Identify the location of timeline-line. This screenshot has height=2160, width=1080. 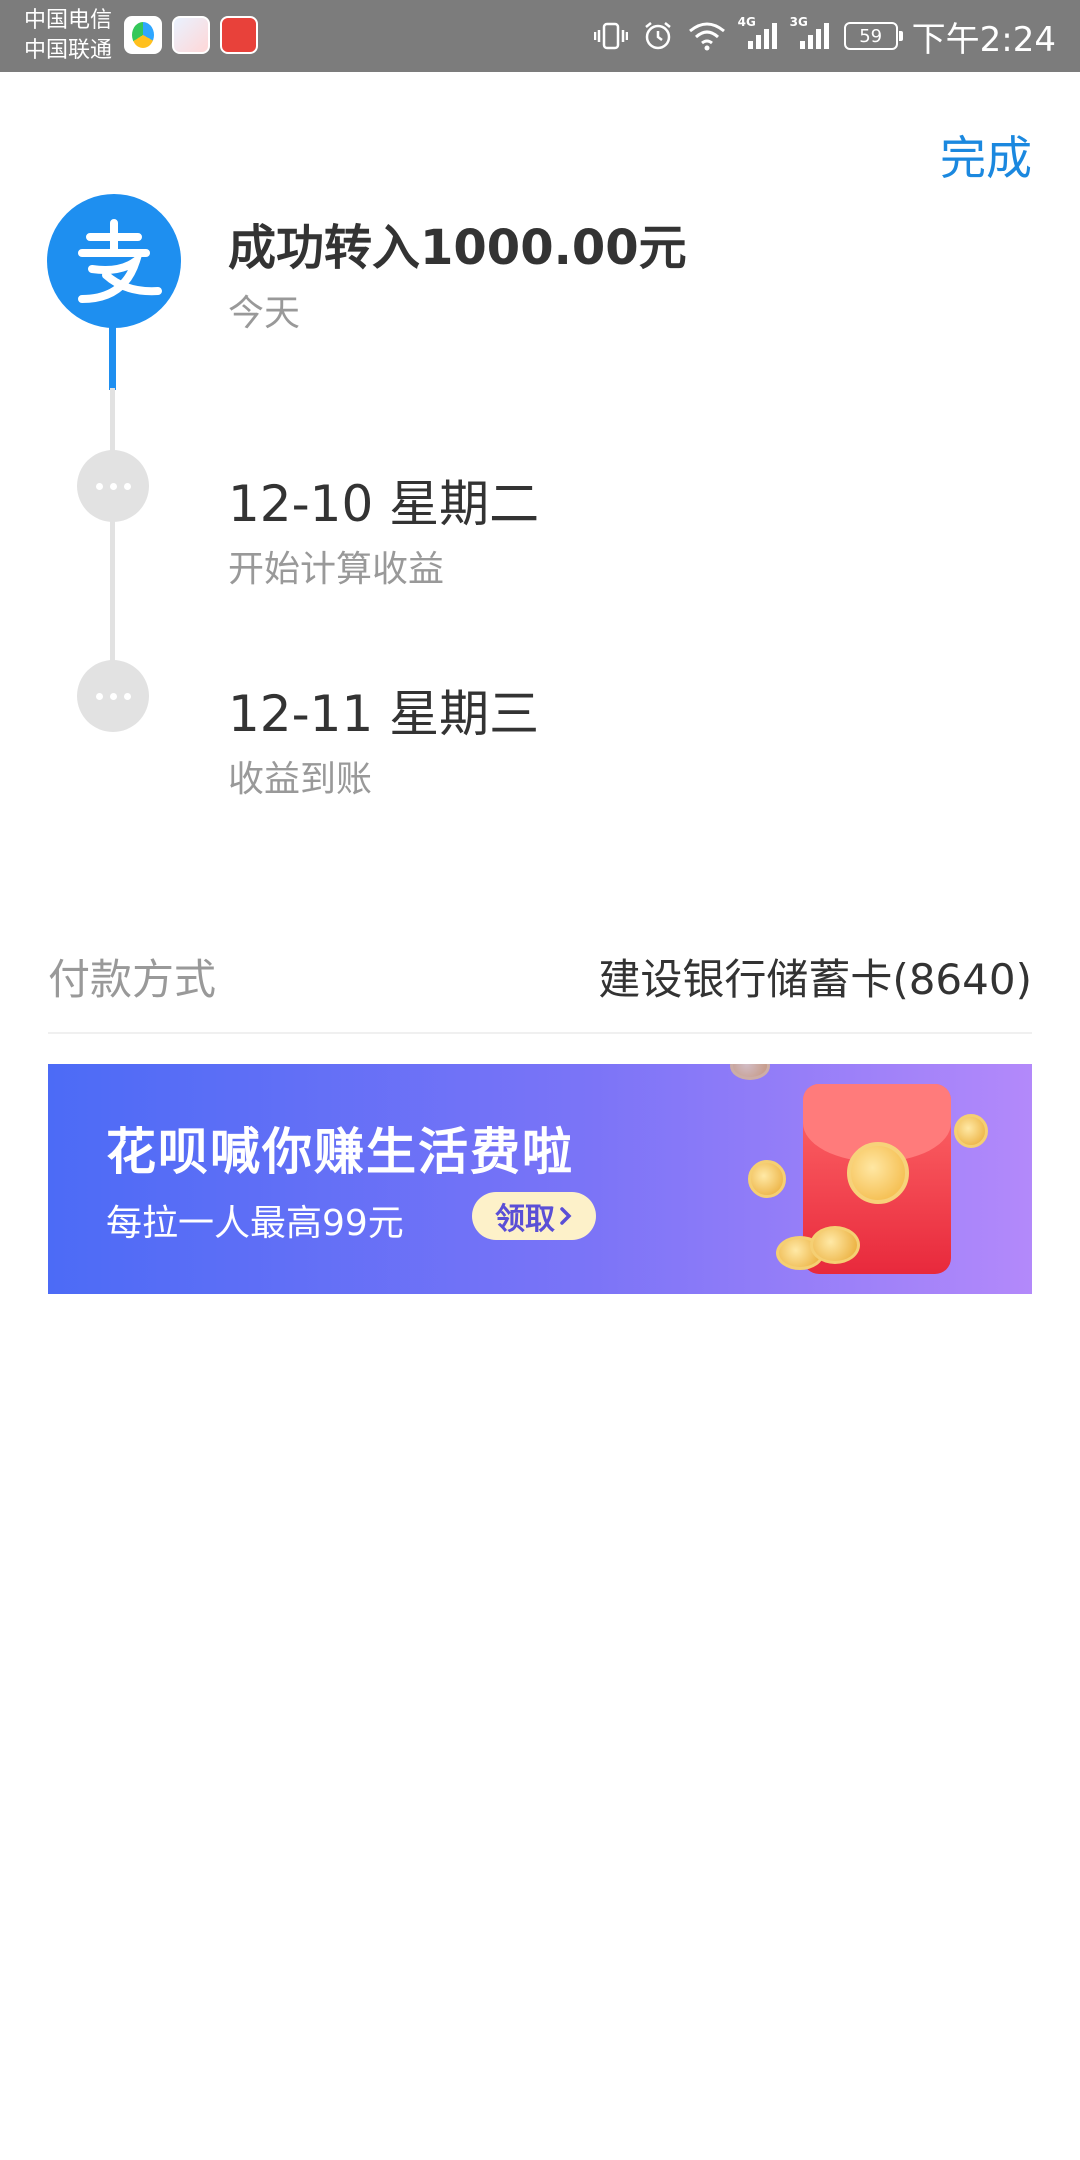
(112, 538).